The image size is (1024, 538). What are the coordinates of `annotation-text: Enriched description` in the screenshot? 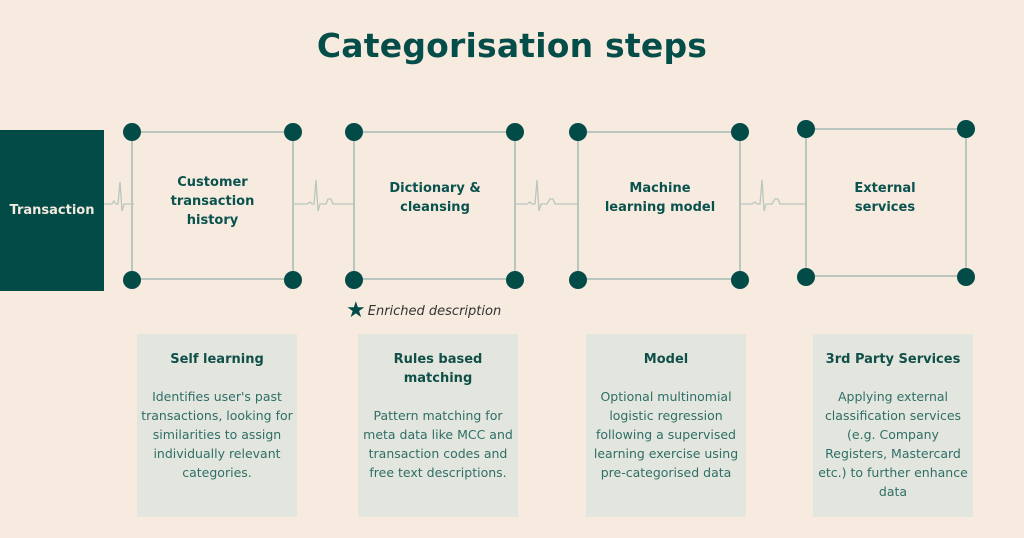 It's located at (434, 311).